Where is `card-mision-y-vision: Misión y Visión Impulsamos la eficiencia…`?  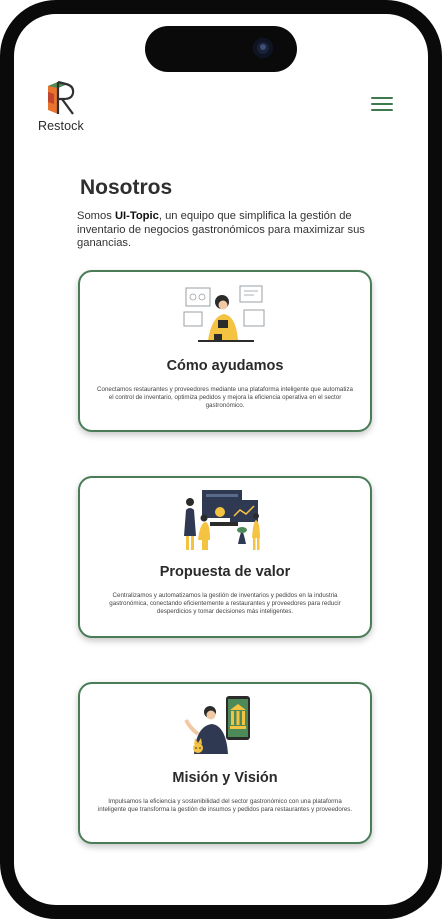
card-mision-y-vision: Misión y Visión Impulsamos la eficiencia… is located at coordinates (225, 763).